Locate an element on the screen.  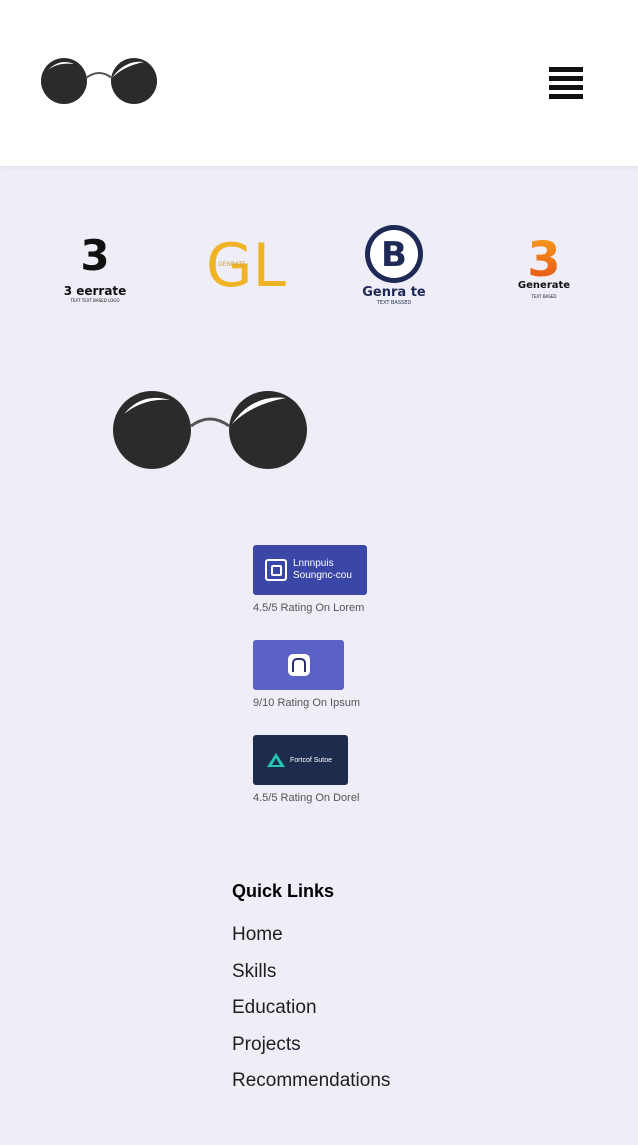
partner-logo-3-eerrate: 3 3 eerrate TEXT TEXT BASED LOGO is located at coordinates (95, 267).